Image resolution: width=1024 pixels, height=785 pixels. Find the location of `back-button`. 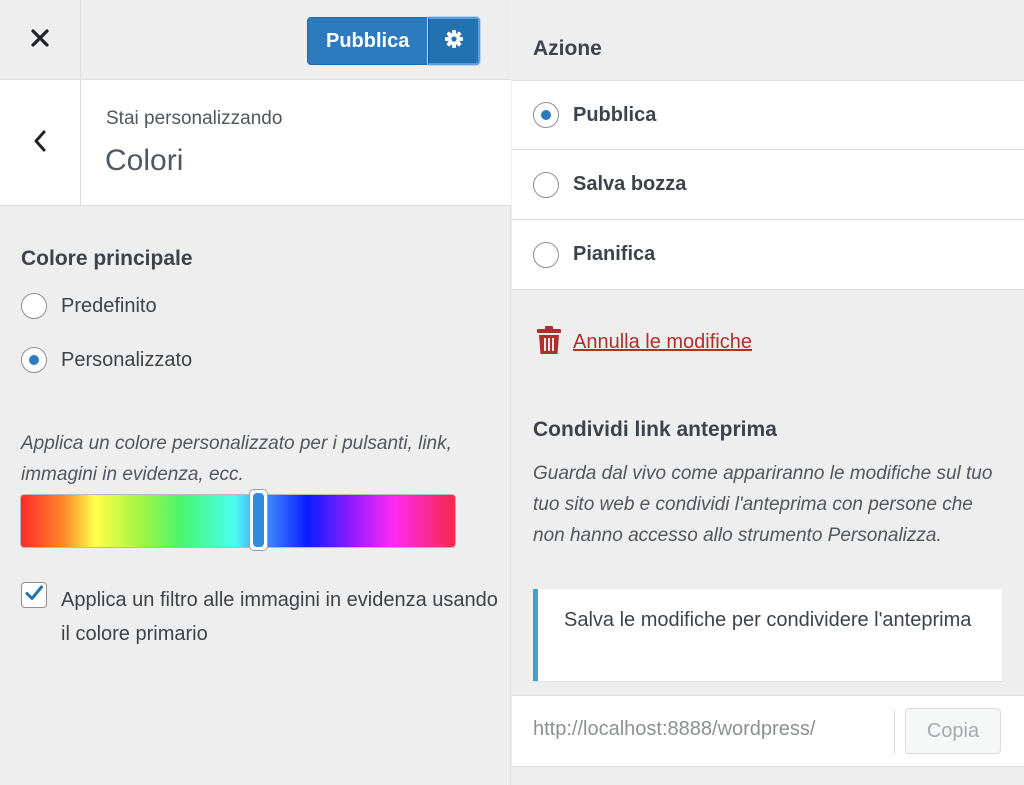

back-button is located at coordinates (40, 143).